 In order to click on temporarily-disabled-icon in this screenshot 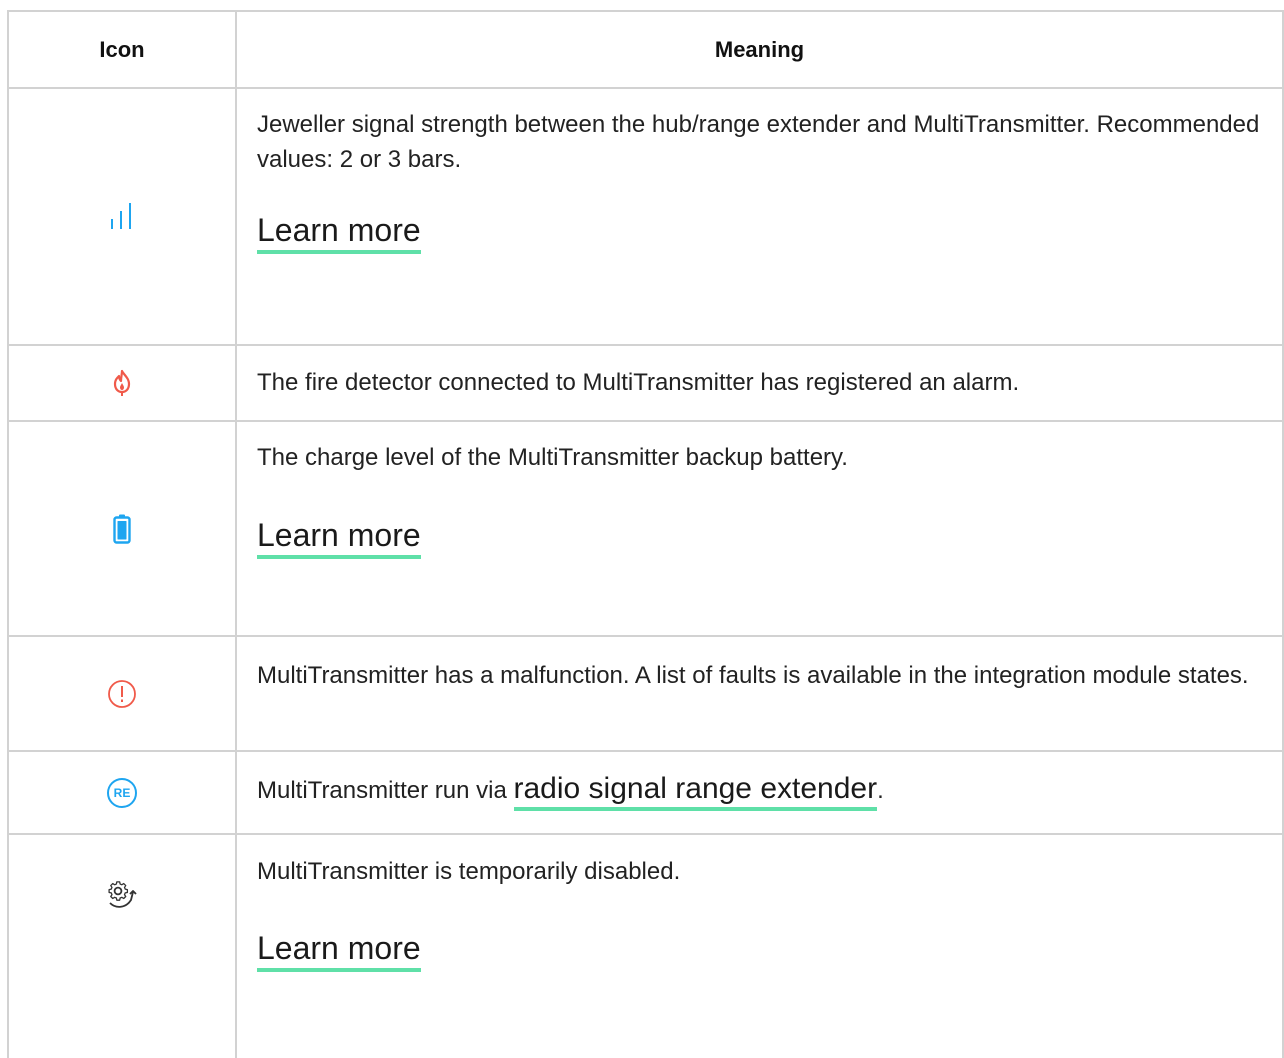, I will do `click(122, 894)`.